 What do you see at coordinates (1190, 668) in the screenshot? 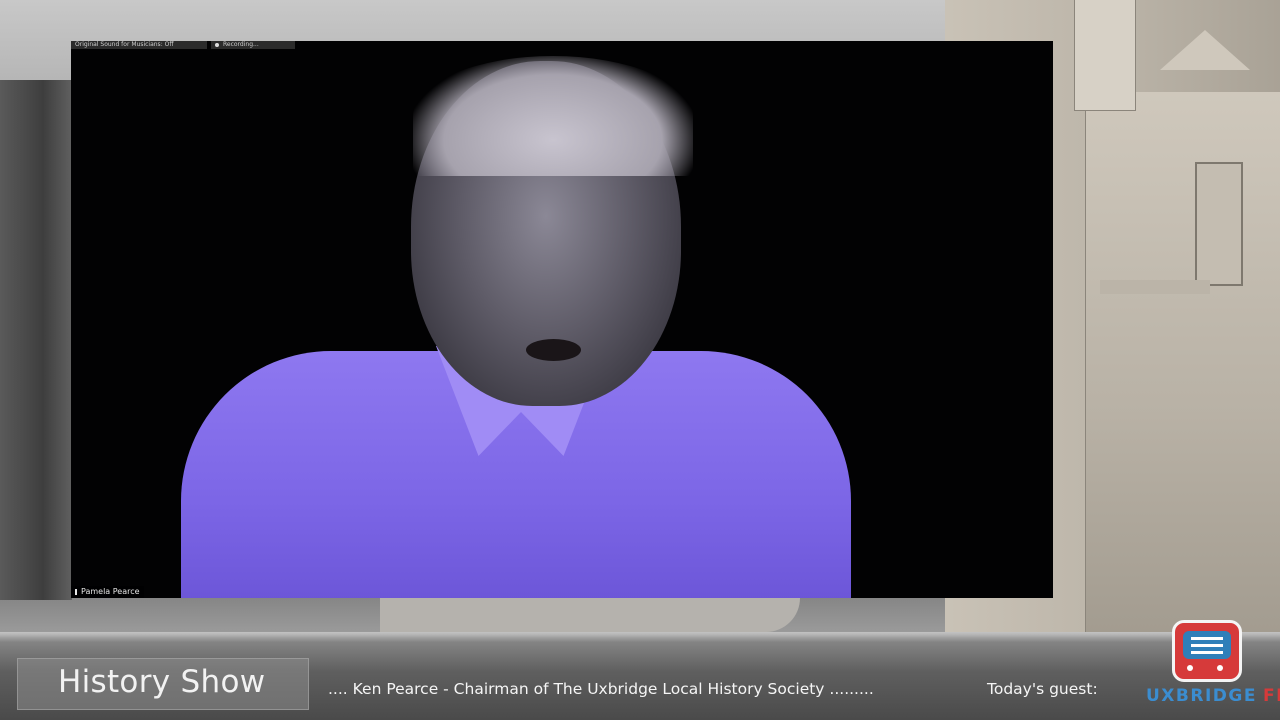
I see `radio-dials` at bounding box center [1190, 668].